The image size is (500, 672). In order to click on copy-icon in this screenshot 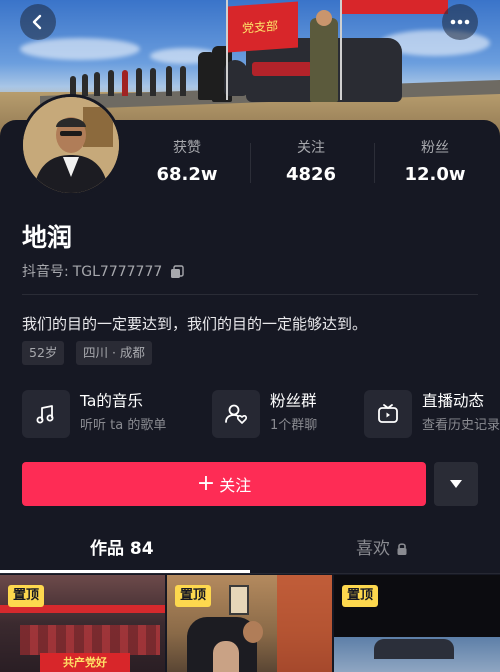, I will do `click(177, 272)`.